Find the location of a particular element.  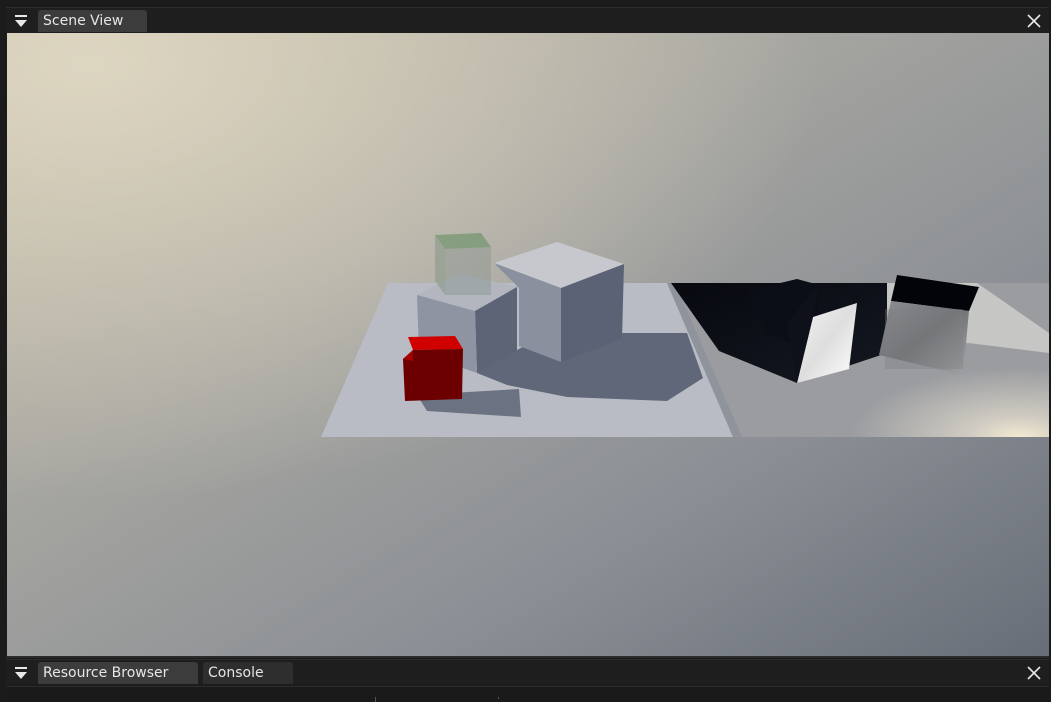

bottom-panel-titlebar: Resource Browser Console is located at coordinates (527, 672).